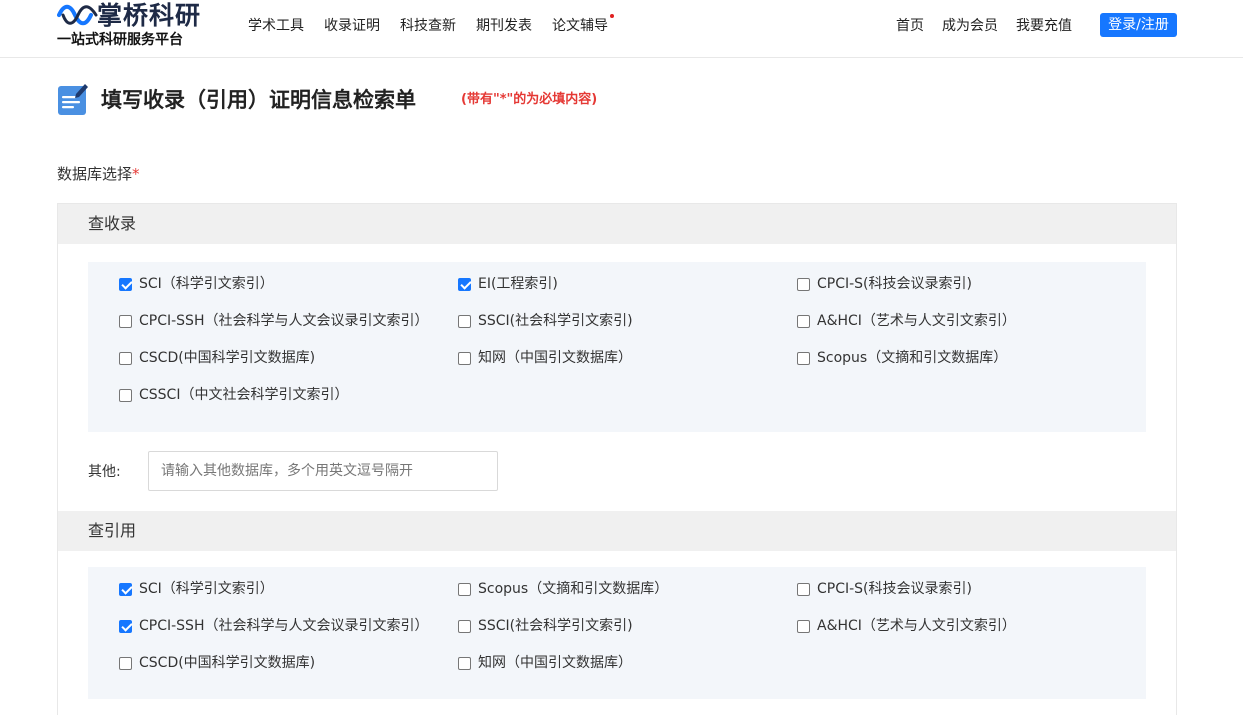 The image size is (1243, 715). I want to click on inclusion-option-ahci: A&HCI（艺术与人文引文索引）, so click(906, 321).